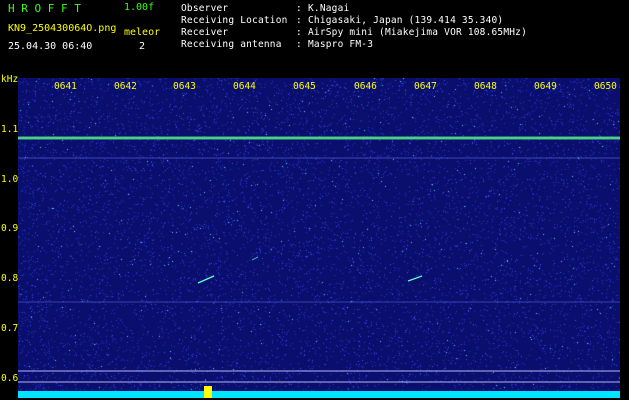 Image resolution: width=629 pixels, height=400 pixels. Describe the element at coordinates (184, 86) in the screenshot. I see `time-tick-label: 0643` at that location.